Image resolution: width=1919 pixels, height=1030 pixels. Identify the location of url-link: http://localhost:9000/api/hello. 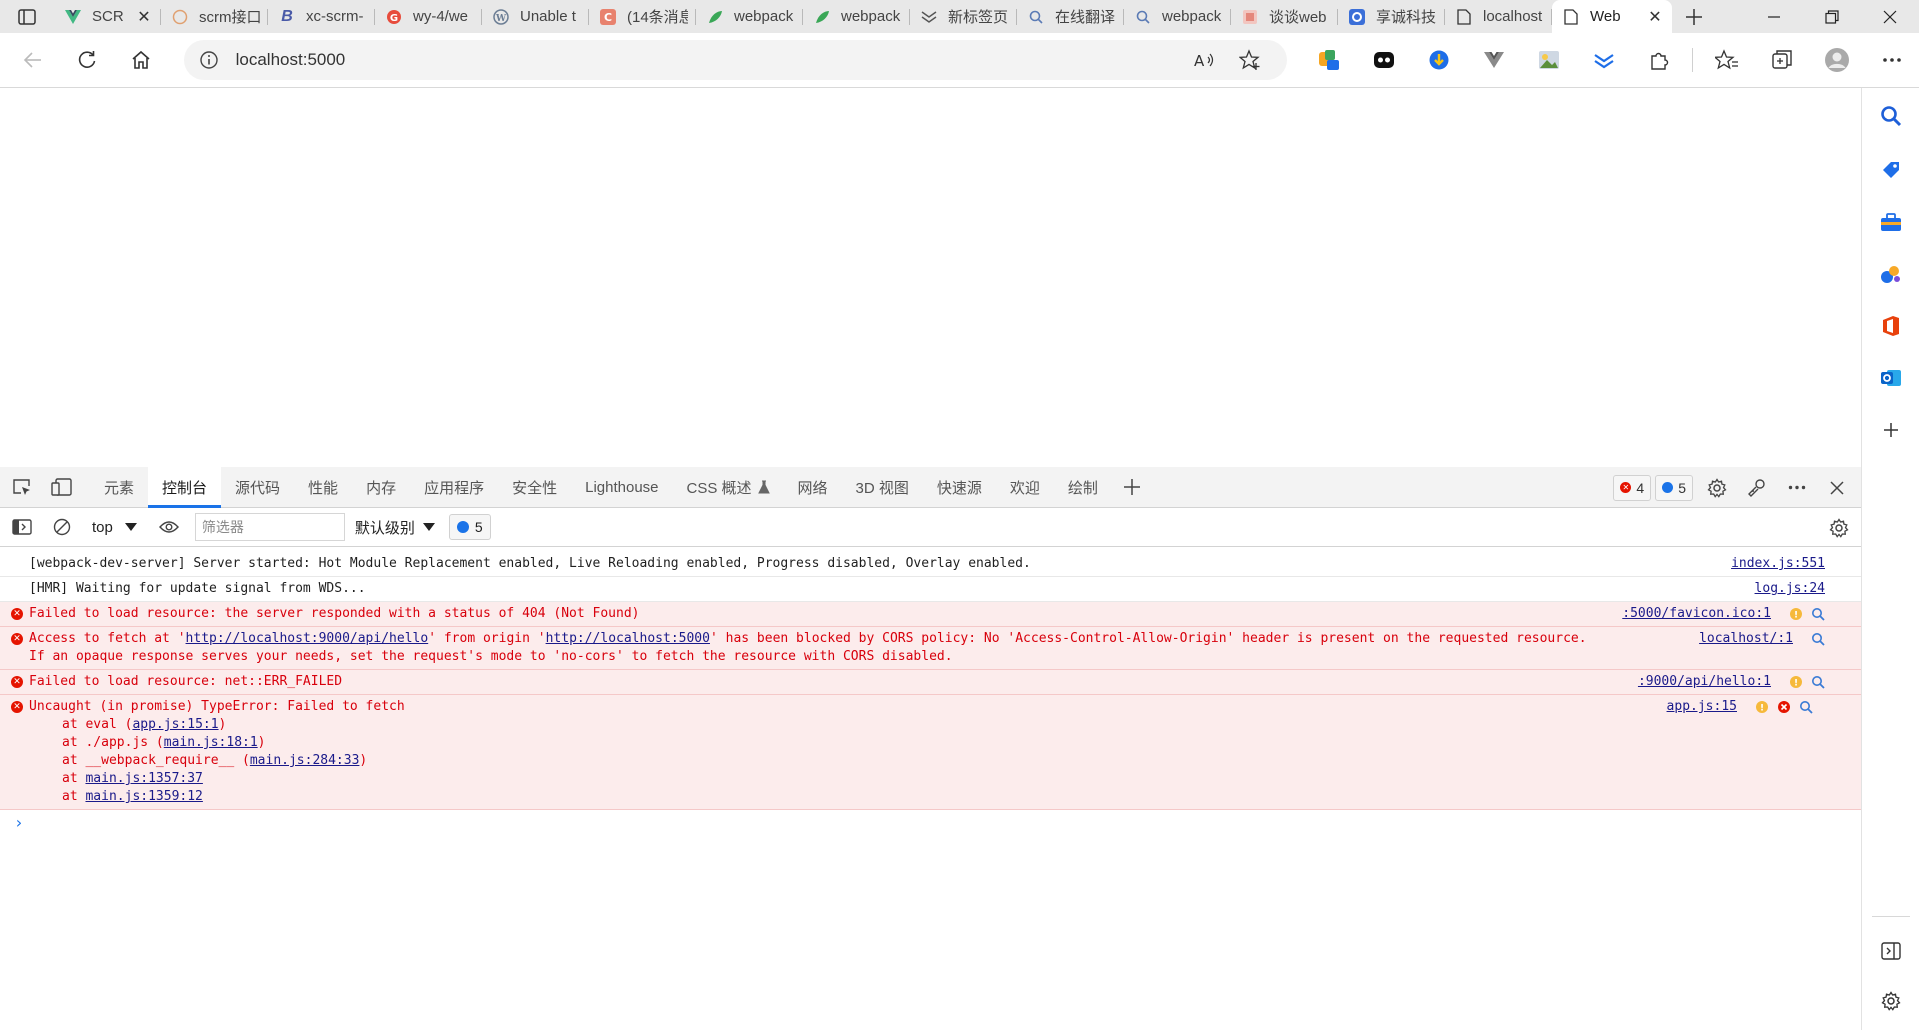
(307, 638).